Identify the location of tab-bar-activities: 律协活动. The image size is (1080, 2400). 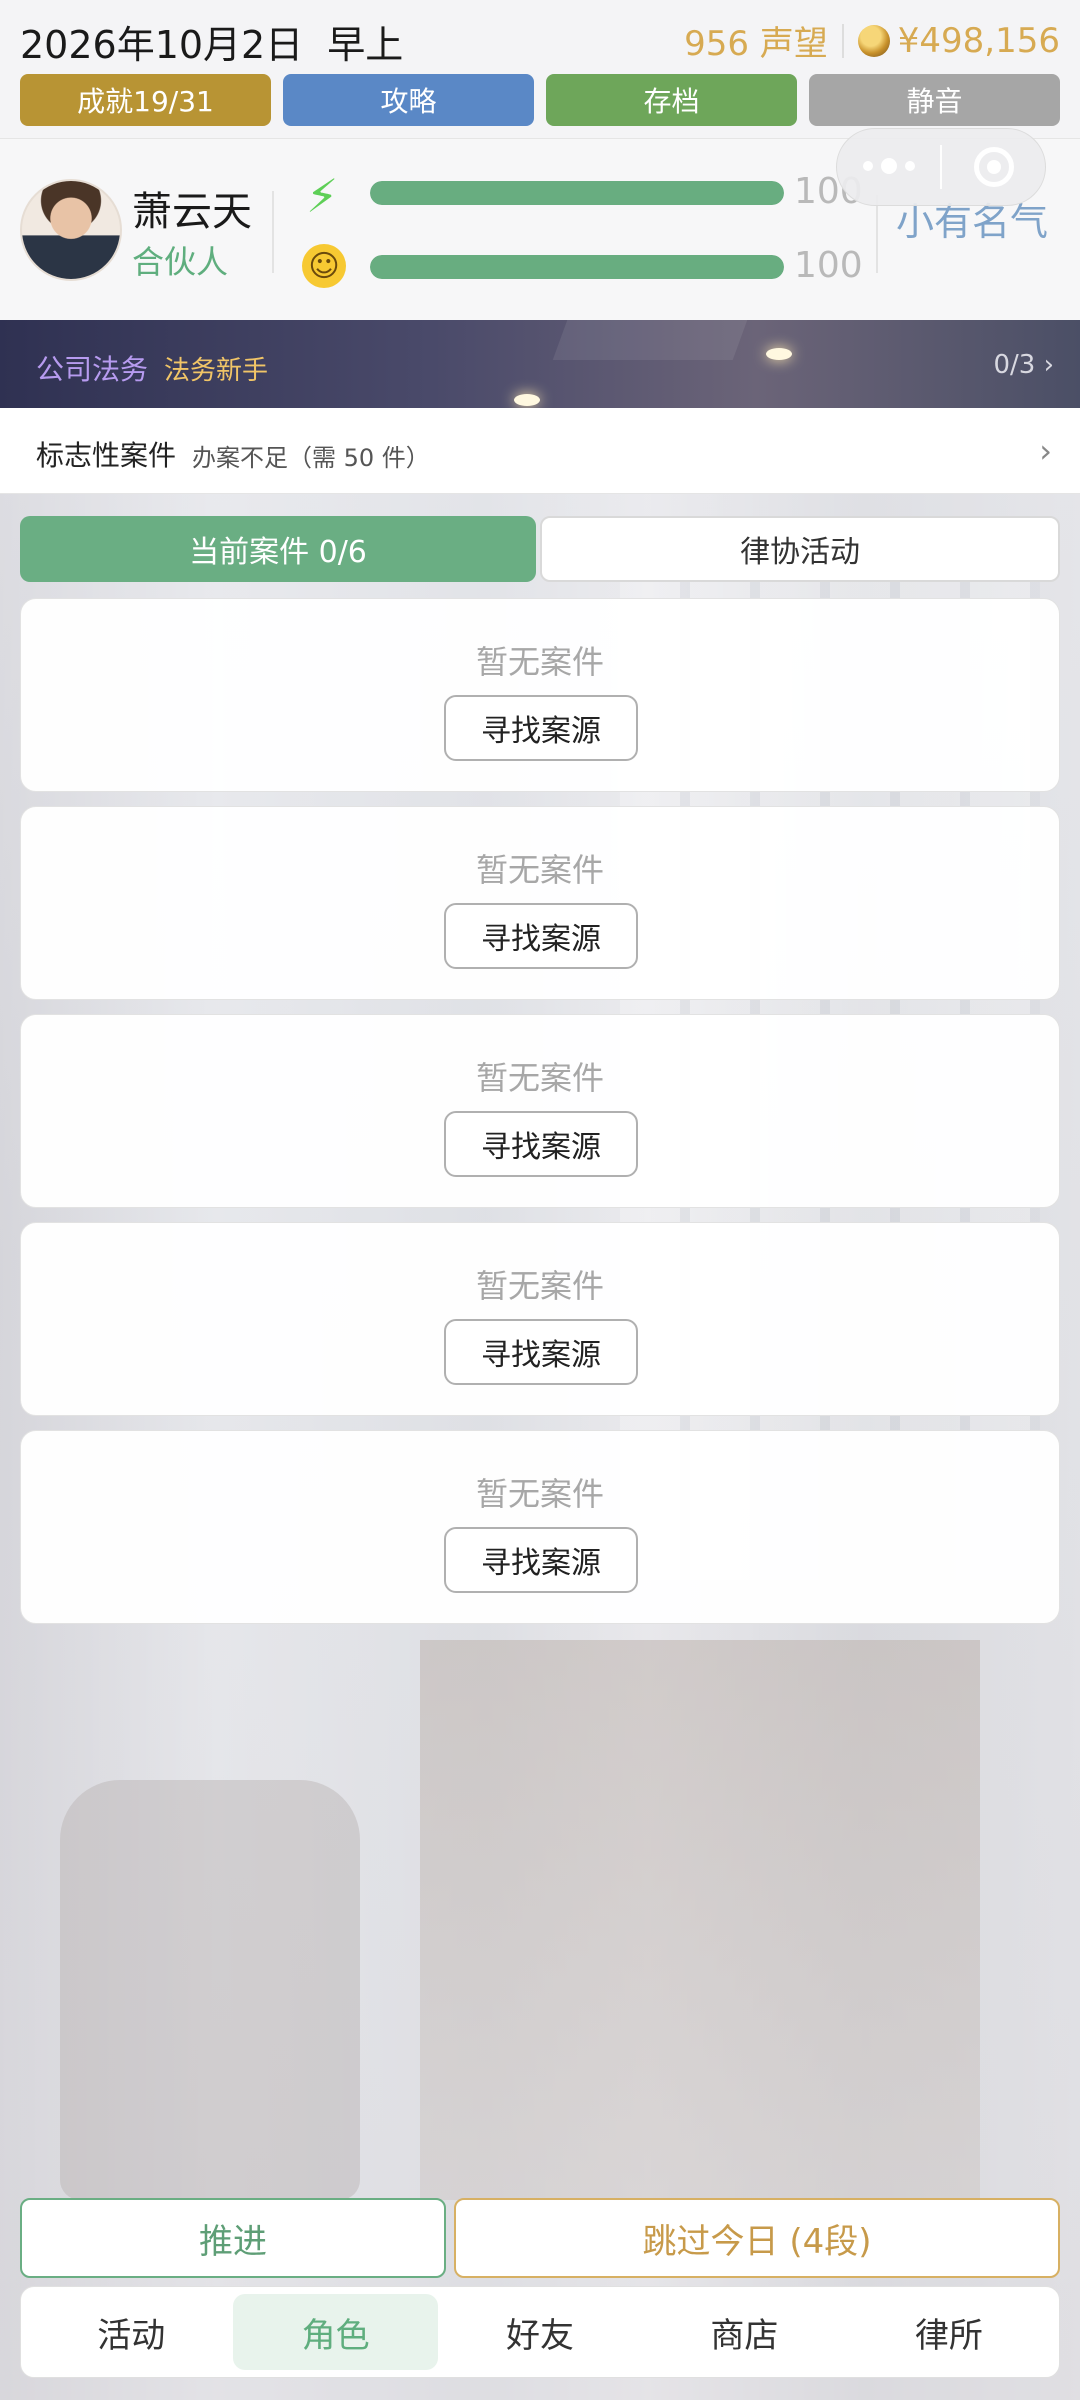
(800, 549).